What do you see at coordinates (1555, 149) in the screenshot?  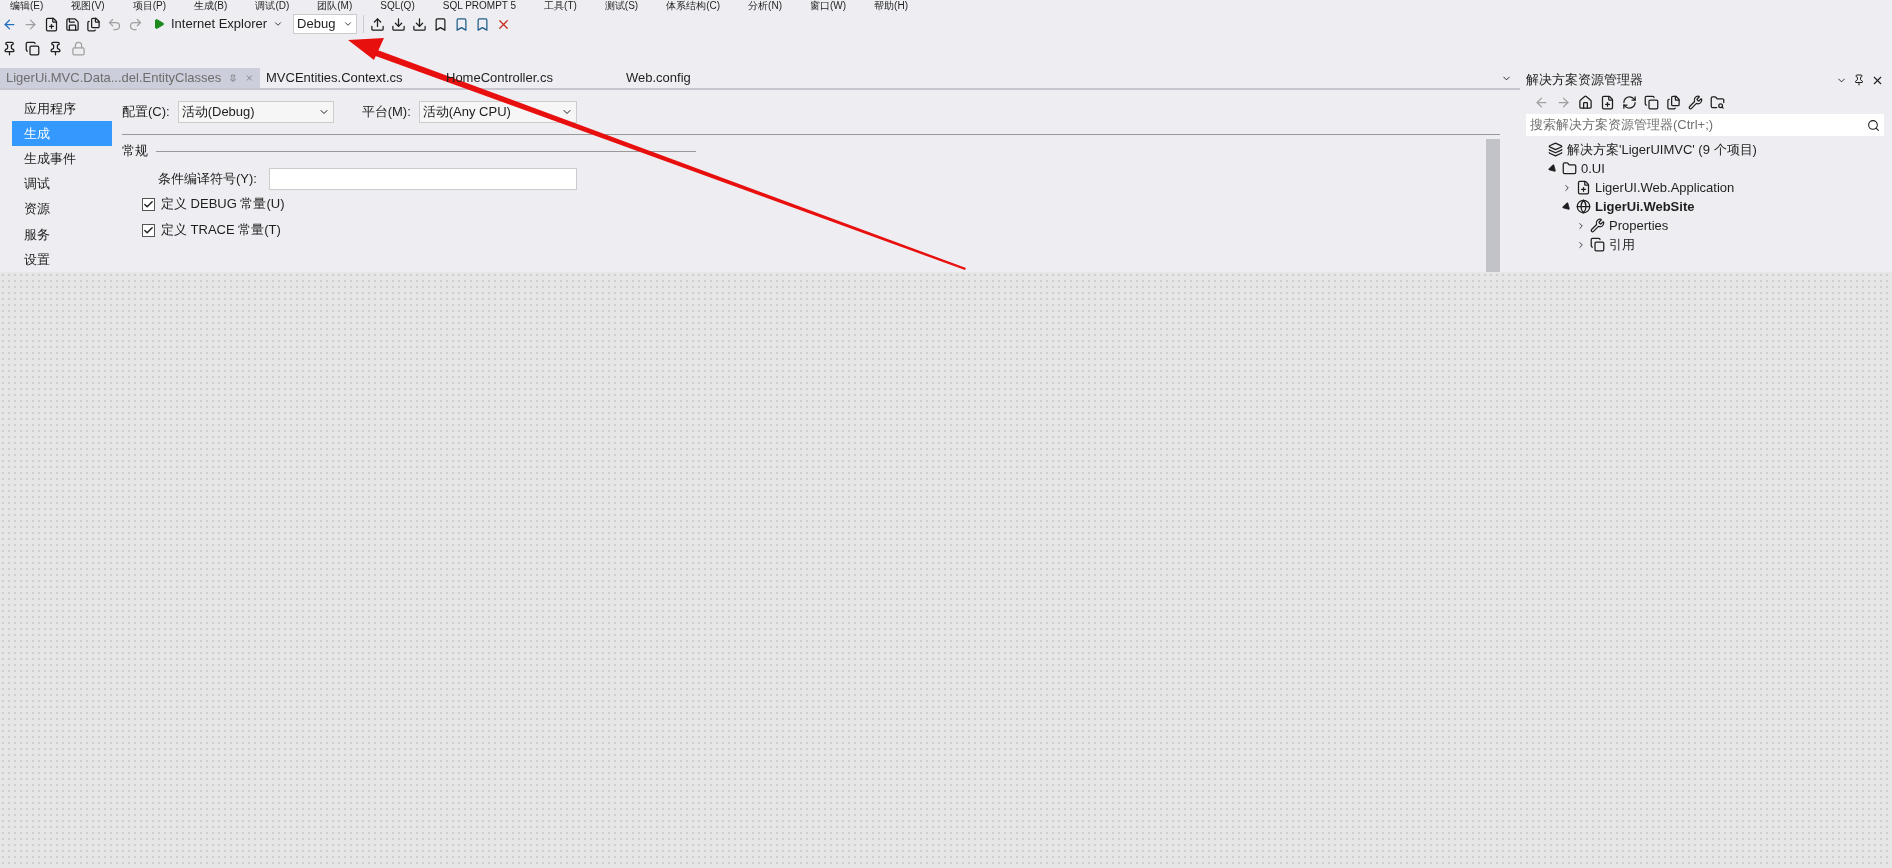 I see `solution-icon` at bounding box center [1555, 149].